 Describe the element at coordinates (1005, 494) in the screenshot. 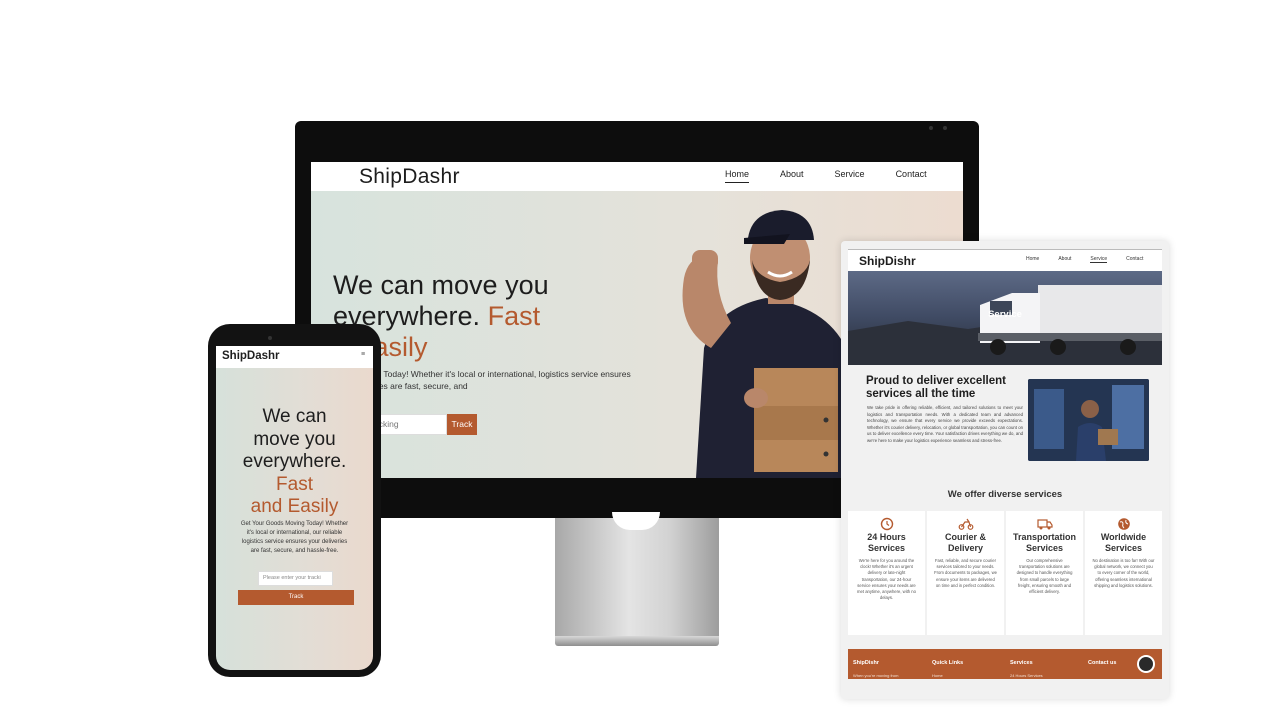

I see `services-section-title: We offer diverse services` at that location.